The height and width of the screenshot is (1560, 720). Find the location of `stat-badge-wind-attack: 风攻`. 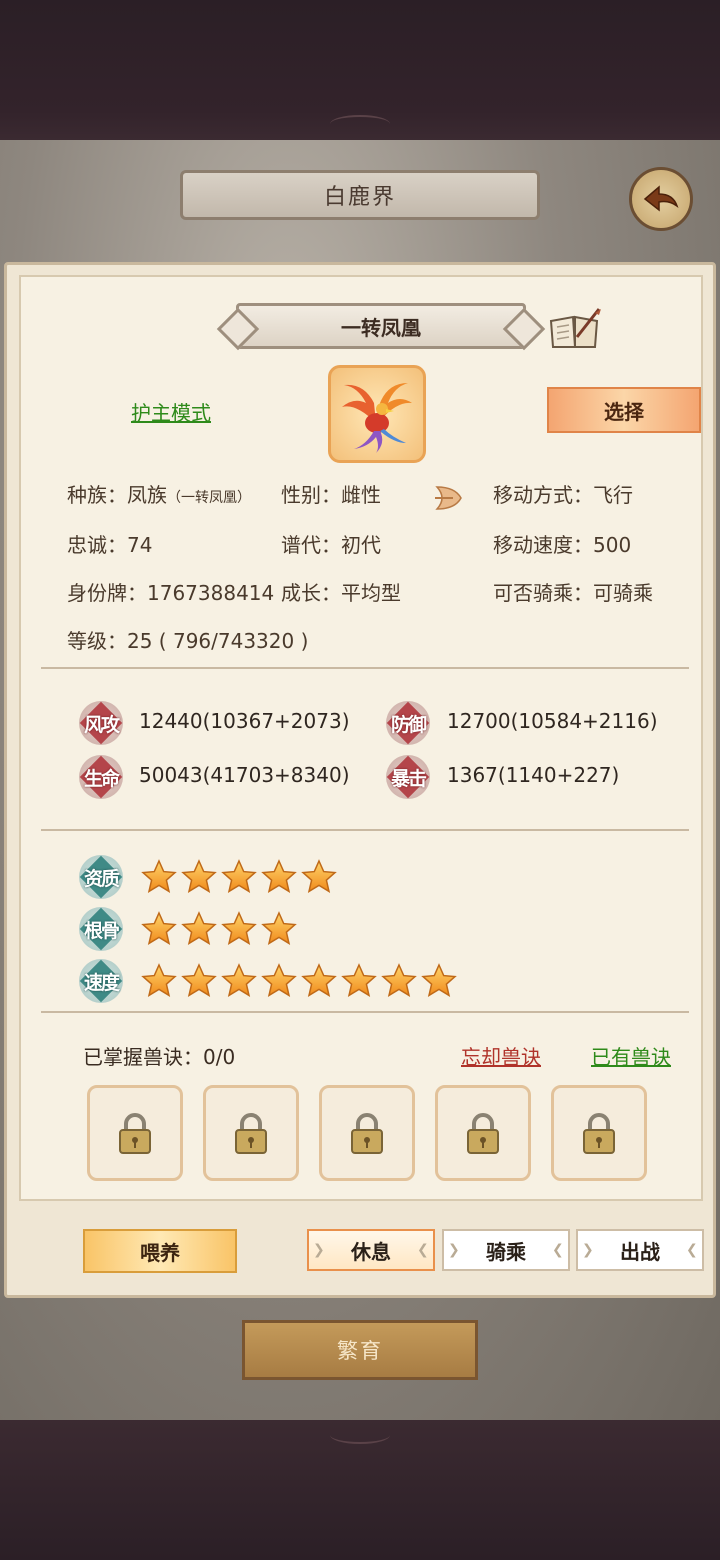

stat-badge-wind-attack: 风攻 is located at coordinates (101, 723).